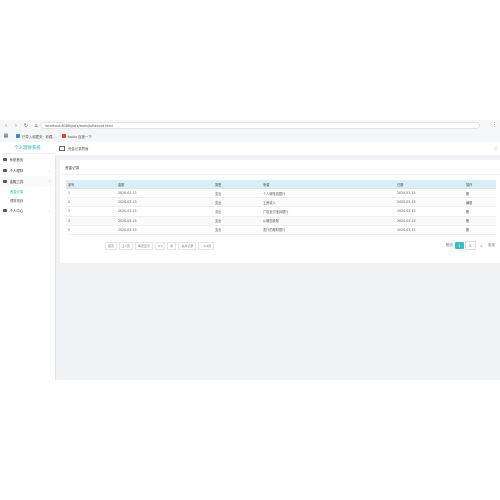 The image size is (500, 500). I want to click on topbar: 资金记录界面 ⓘ, so click(277, 149).